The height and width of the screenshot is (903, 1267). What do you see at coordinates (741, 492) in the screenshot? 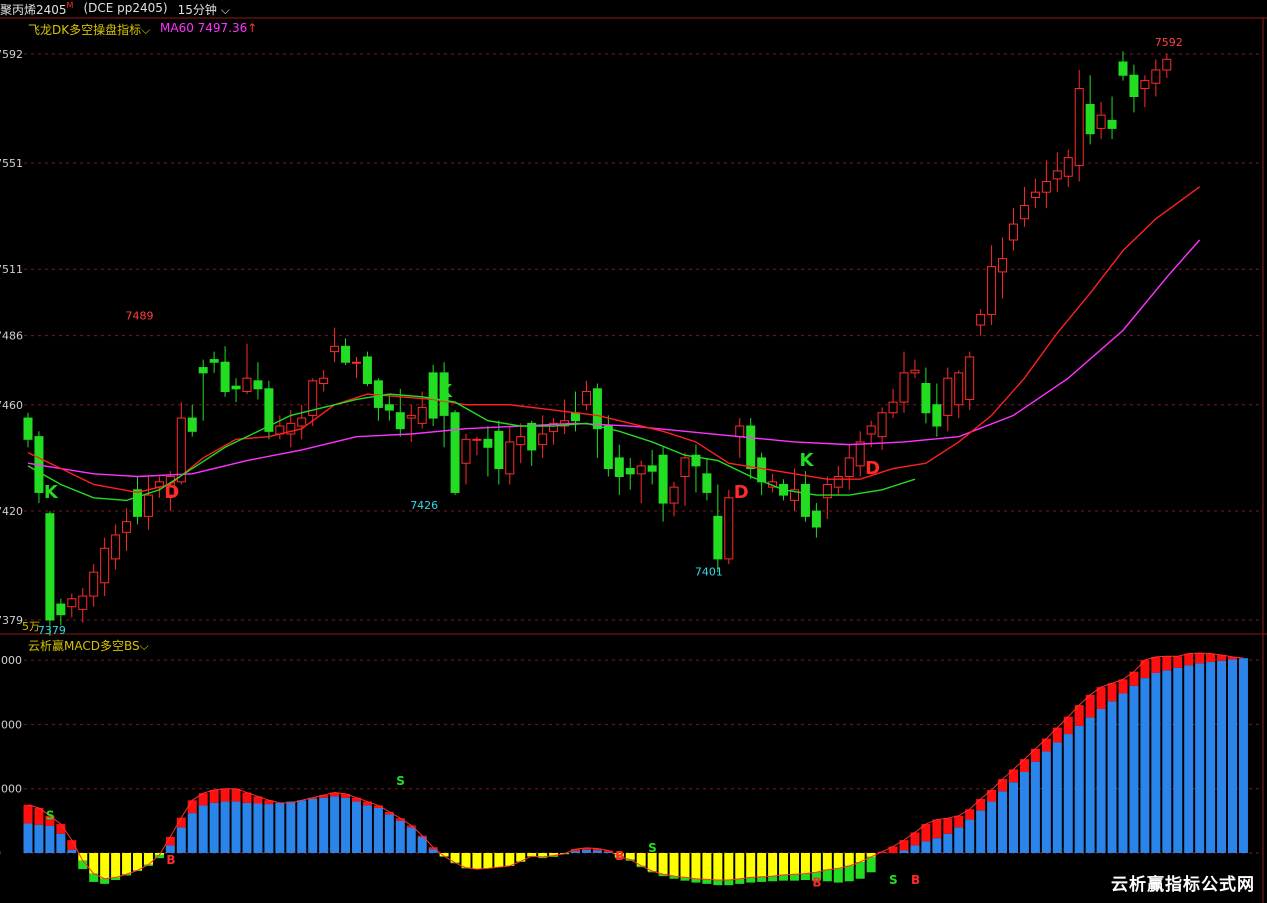
I see `kd-signal-label: D` at bounding box center [741, 492].